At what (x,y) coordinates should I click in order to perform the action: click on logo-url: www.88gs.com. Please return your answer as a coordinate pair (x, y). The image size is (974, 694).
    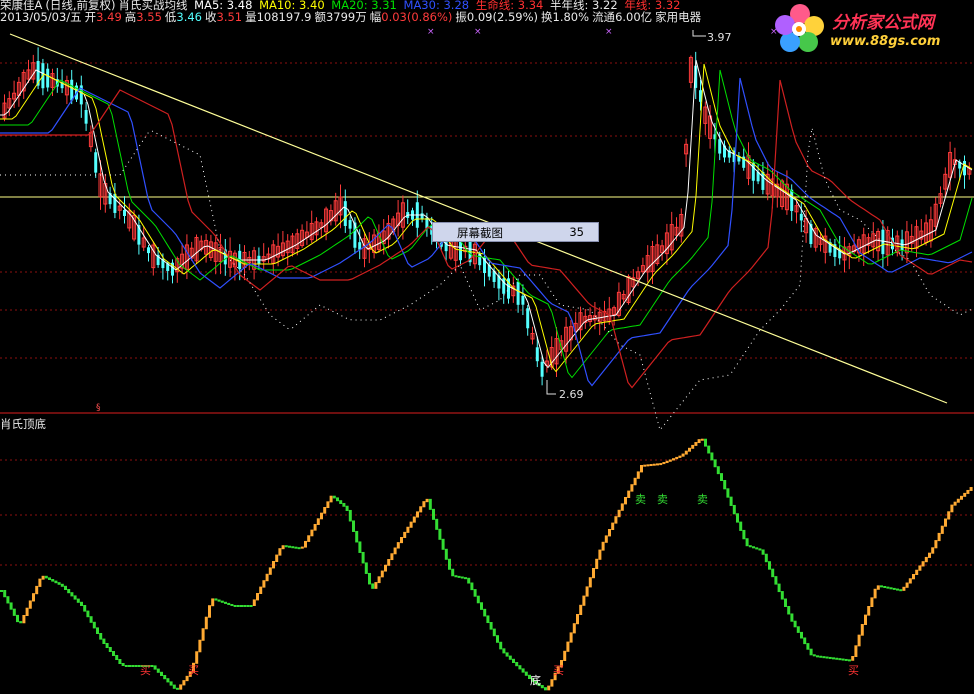
    Looking at the image, I should click on (885, 41).